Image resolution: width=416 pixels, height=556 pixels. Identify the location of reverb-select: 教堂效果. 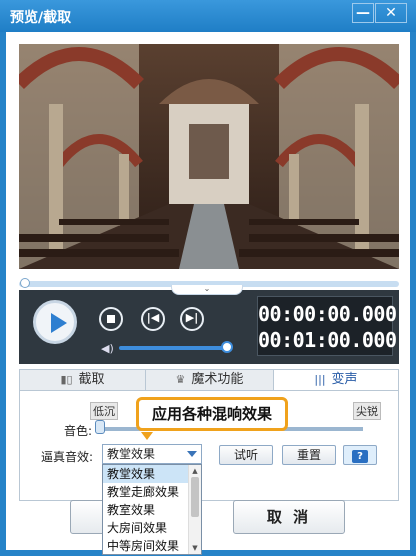
(152, 454).